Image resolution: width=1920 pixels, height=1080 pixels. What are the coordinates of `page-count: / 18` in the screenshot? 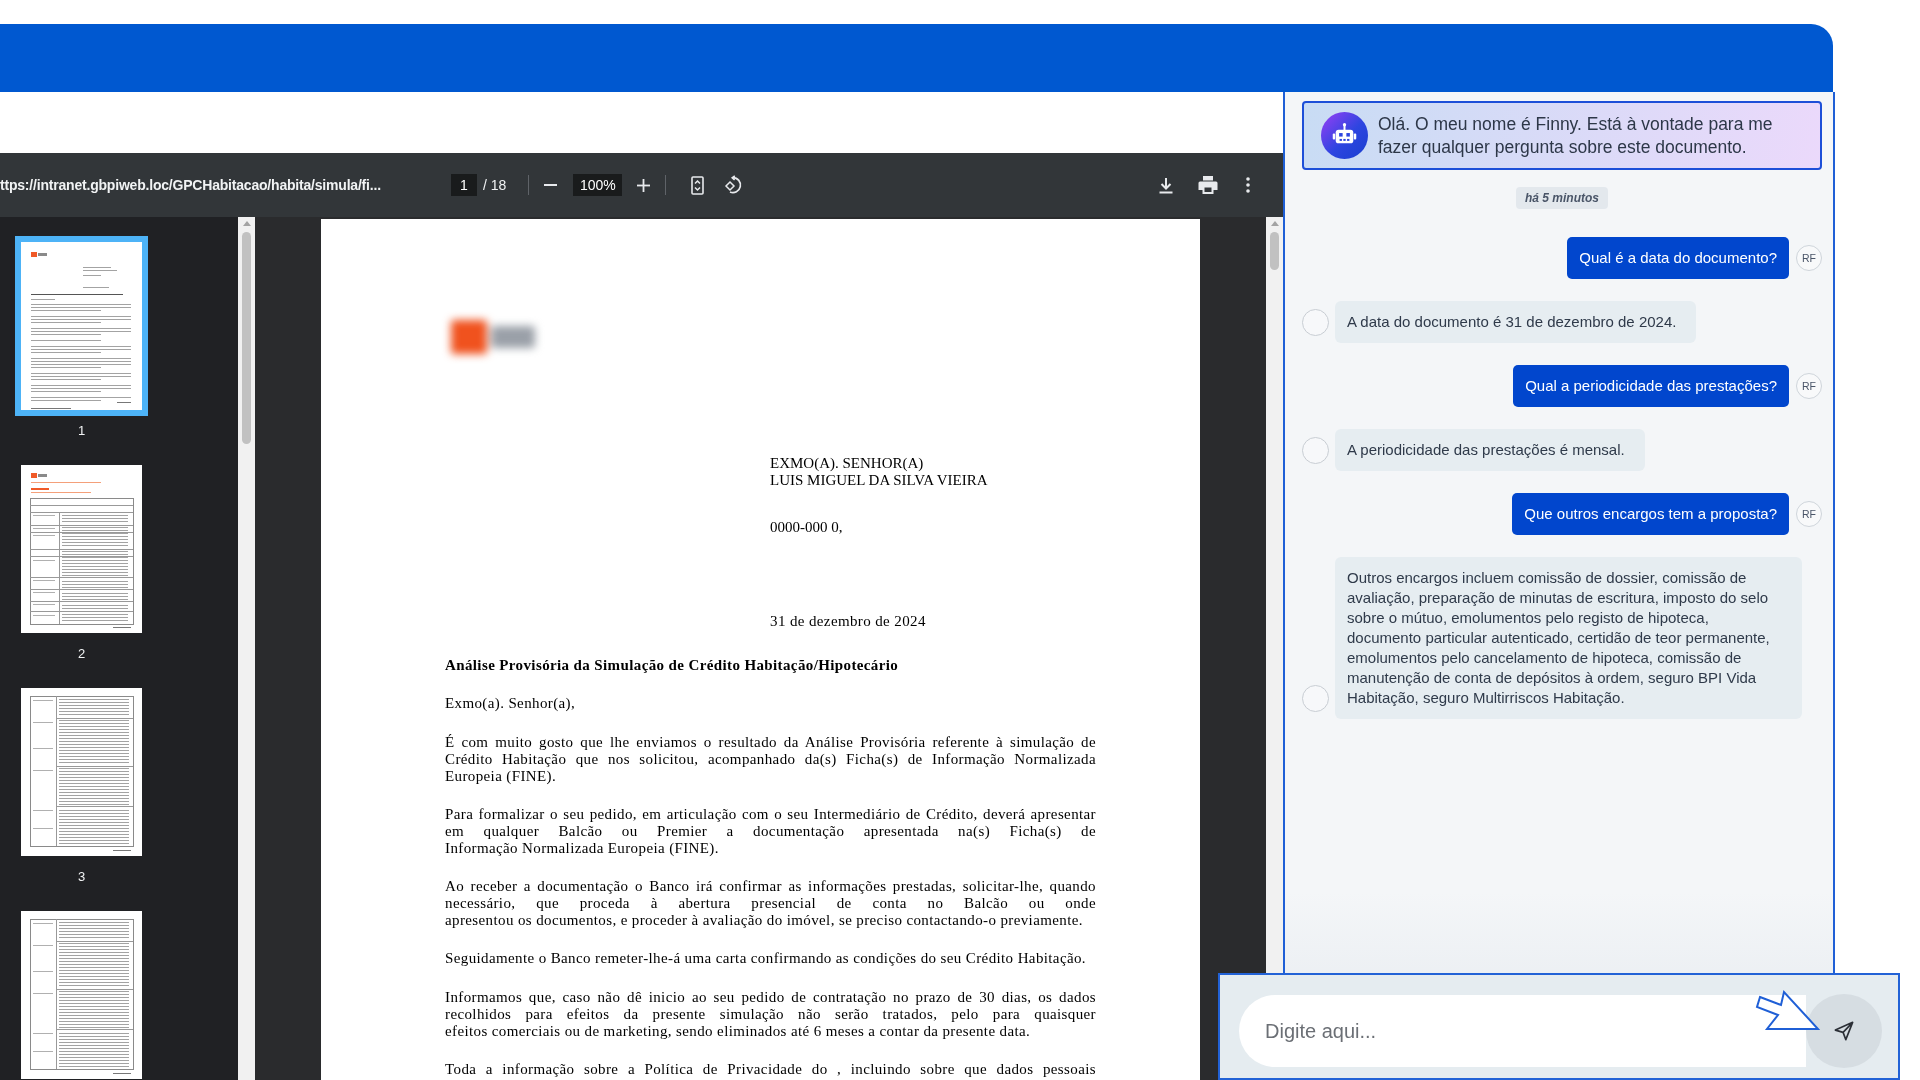 It's located at (495, 185).